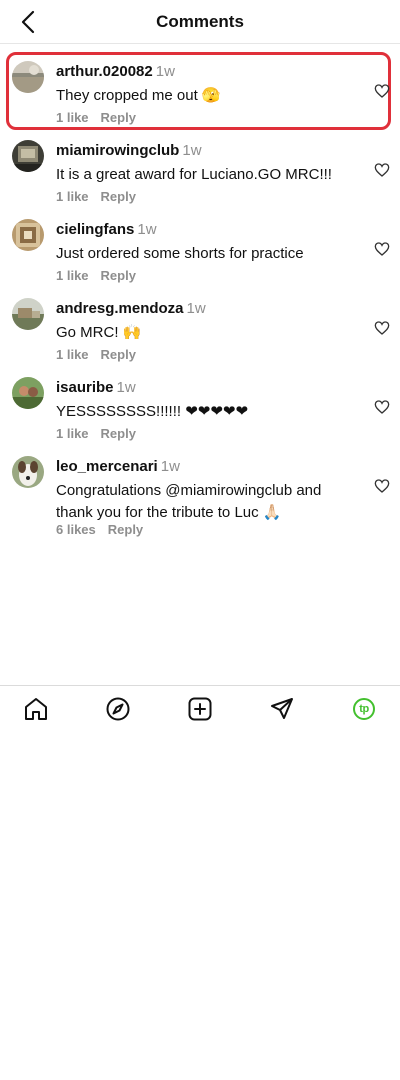 This screenshot has width=400, height=1080. What do you see at coordinates (117, 150) in the screenshot?
I see `comment-username: miamirowingclub` at bounding box center [117, 150].